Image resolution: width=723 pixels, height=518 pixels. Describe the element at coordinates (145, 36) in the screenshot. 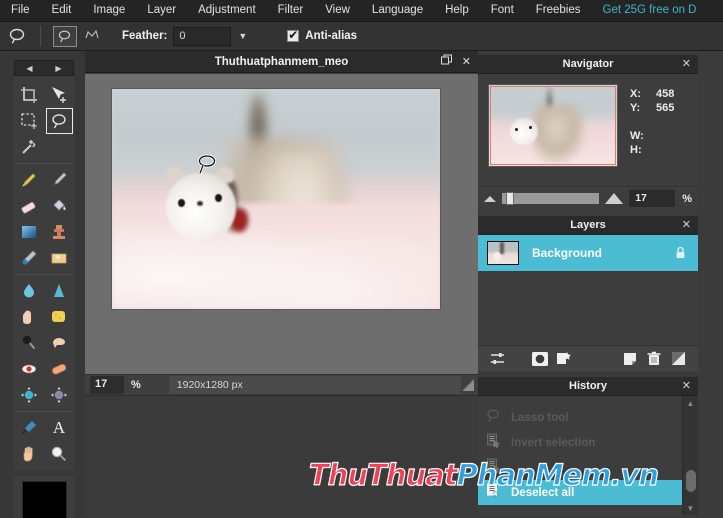

I see `feather-label: Feather:` at that location.